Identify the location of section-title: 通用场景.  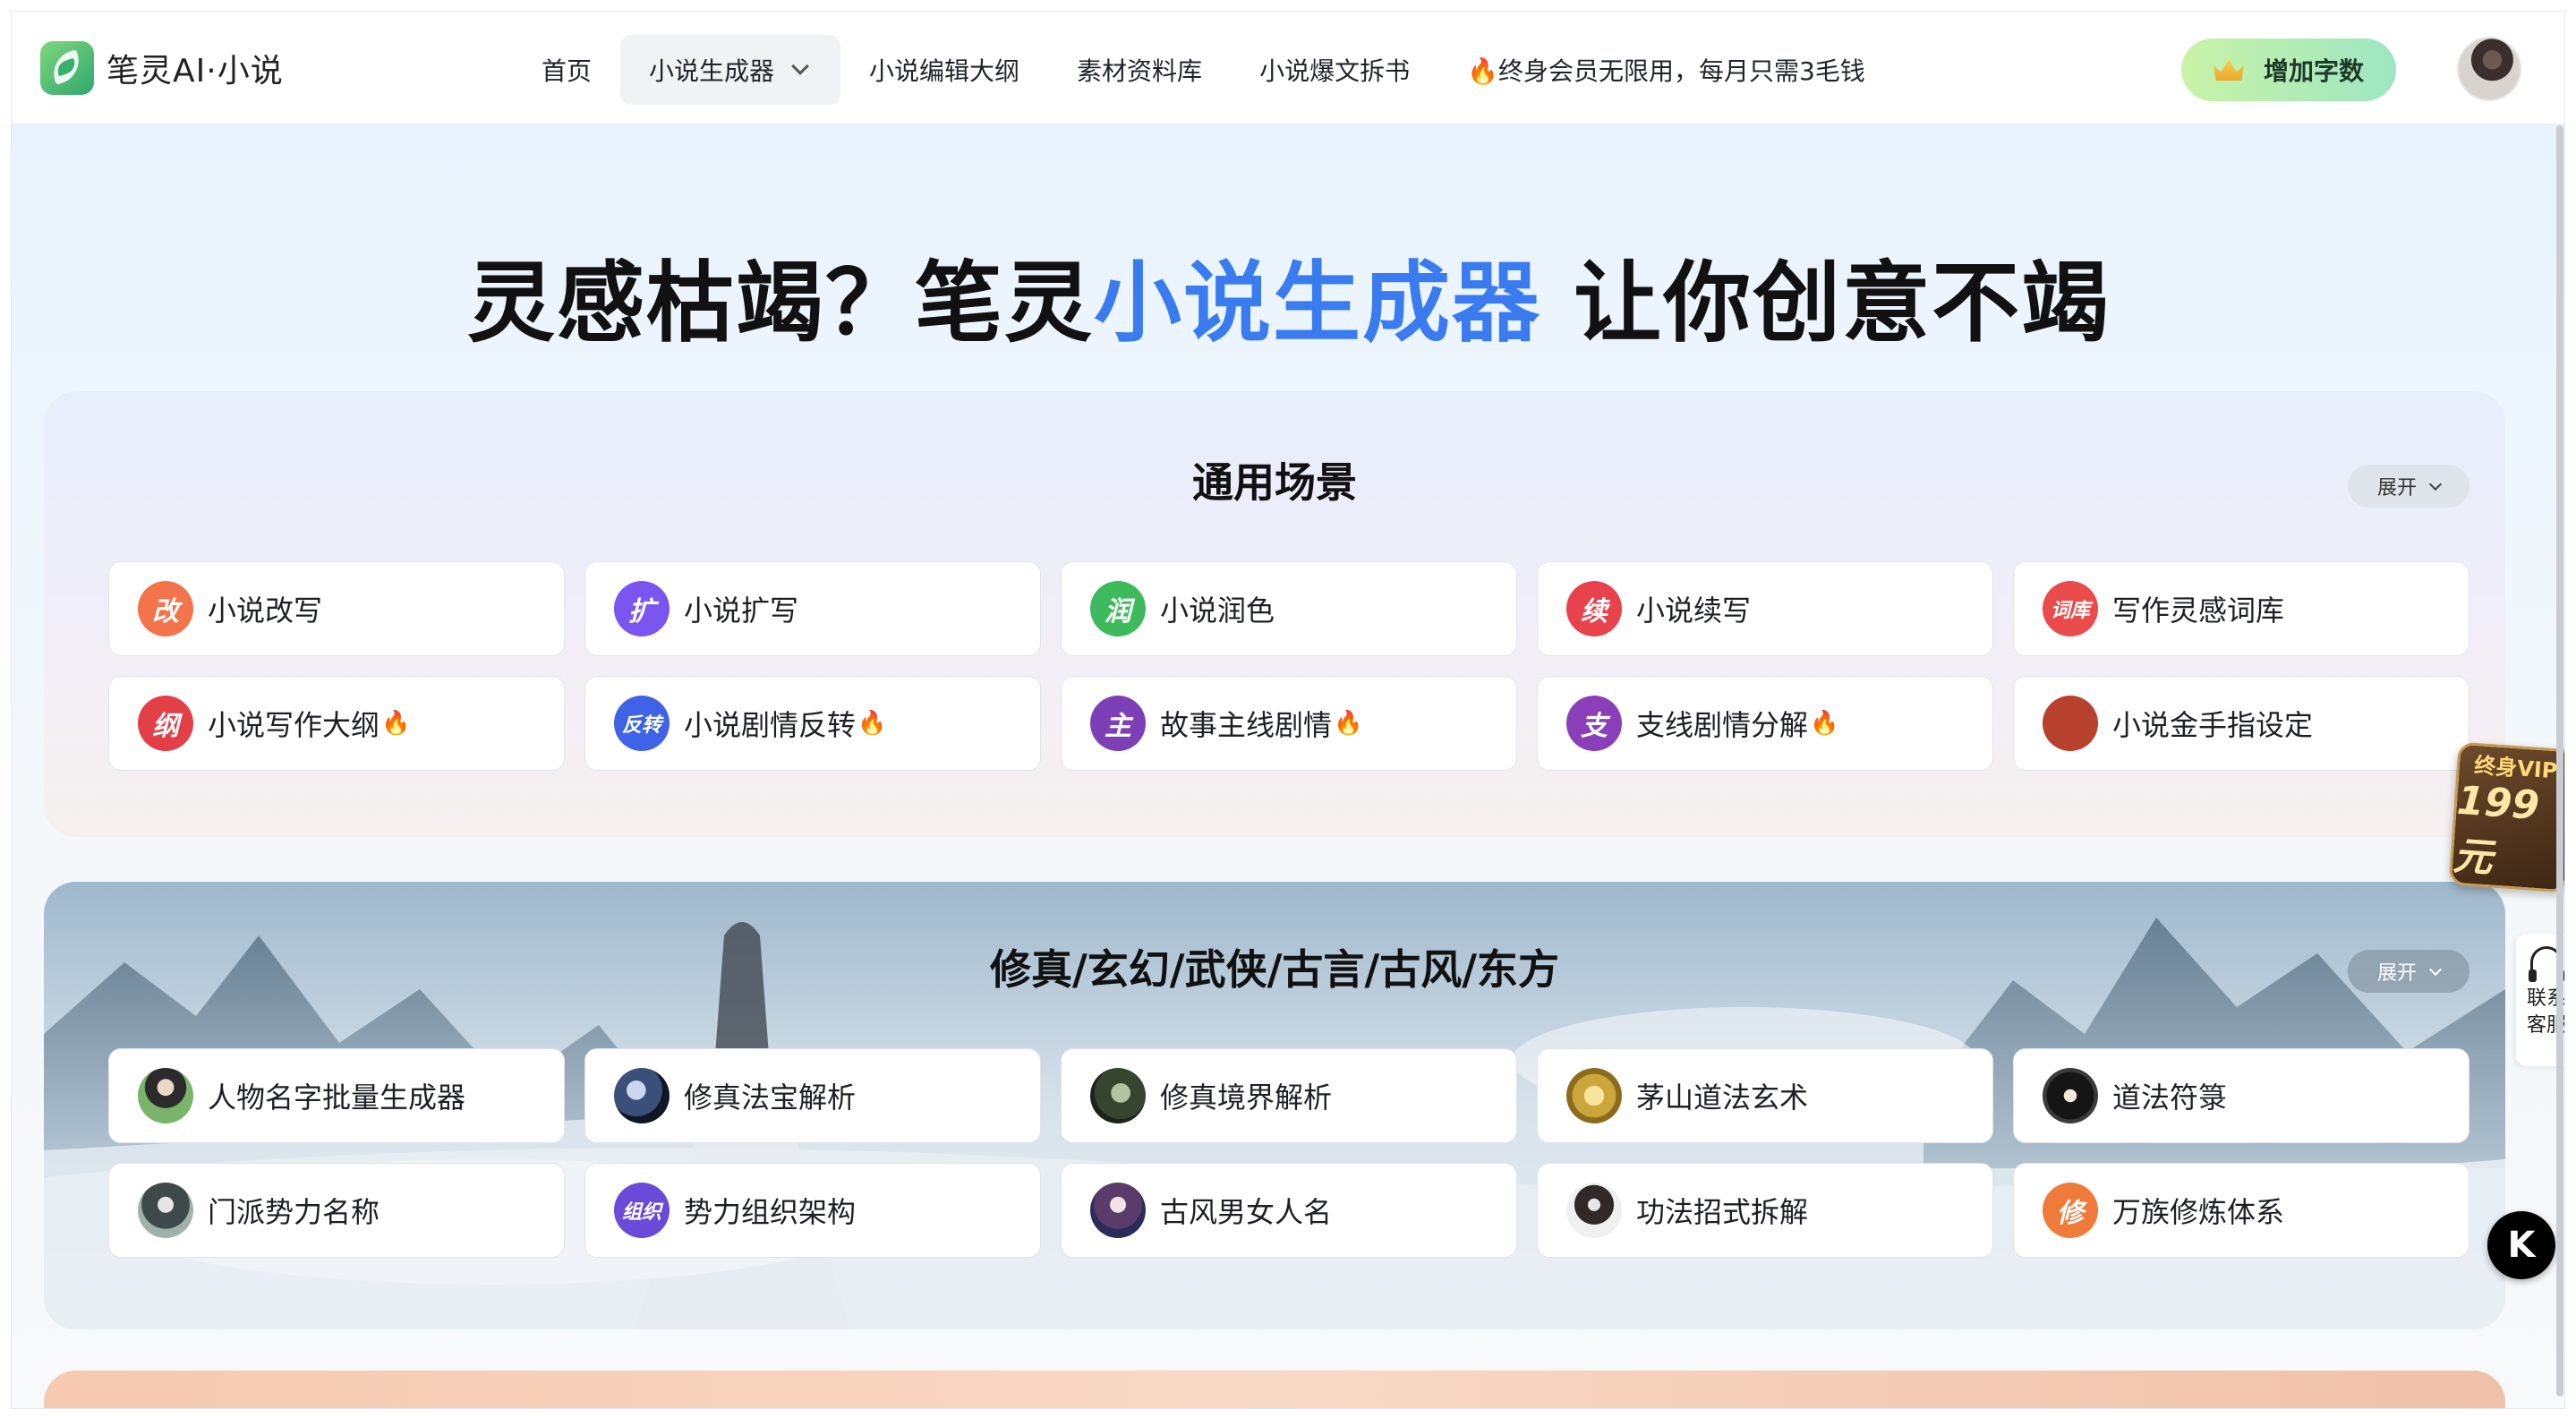
(1274, 482).